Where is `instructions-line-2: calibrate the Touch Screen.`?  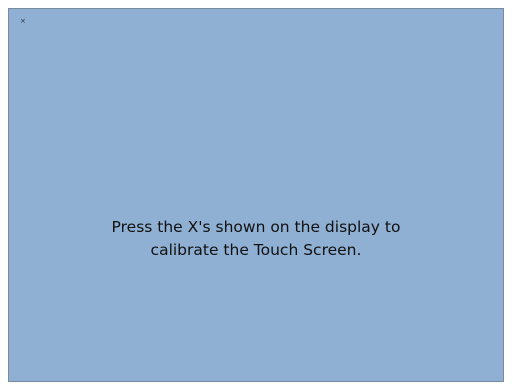
instructions-line-2: calibrate the Touch Screen. is located at coordinates (256, 250).